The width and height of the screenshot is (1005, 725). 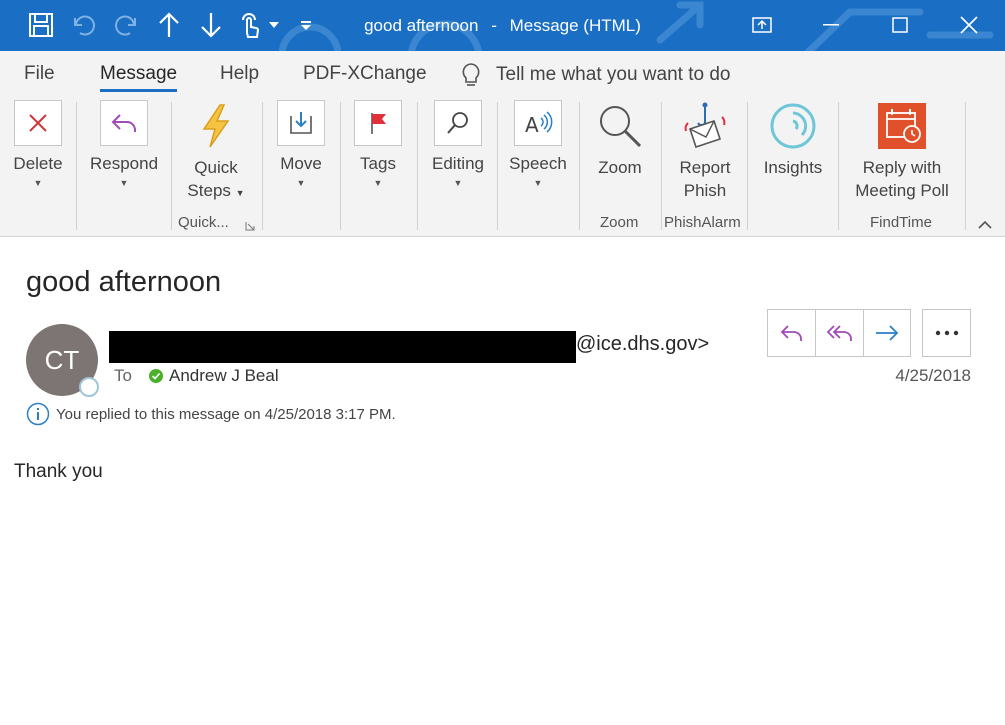 I want to click on more-icon, so click(x=946, y=333).